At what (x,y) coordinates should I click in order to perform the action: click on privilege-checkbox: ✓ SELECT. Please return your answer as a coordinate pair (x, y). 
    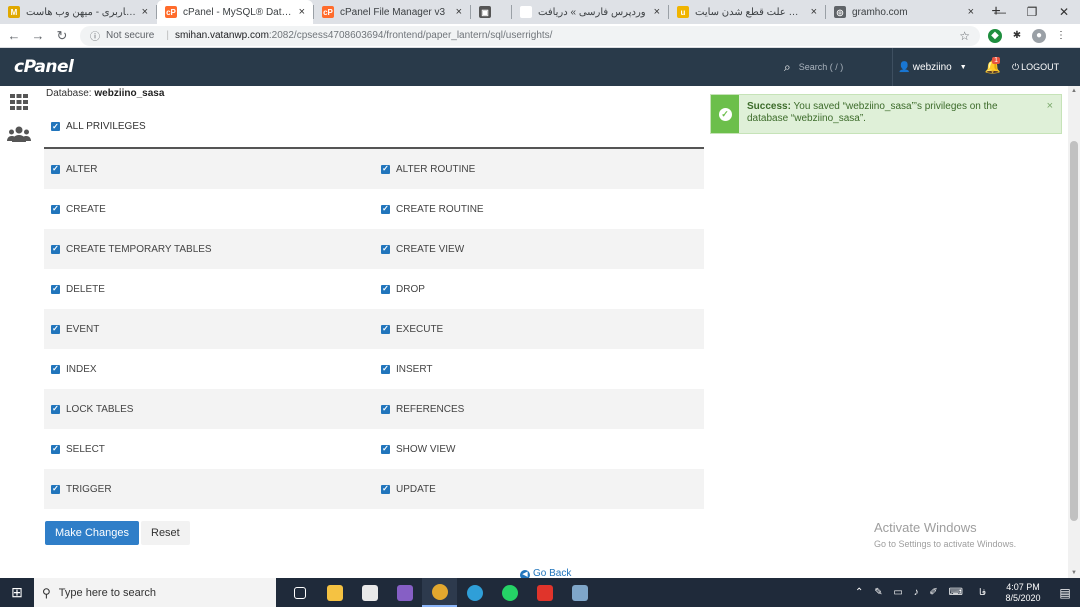
    Looking at the image, I should click on (209, 449).